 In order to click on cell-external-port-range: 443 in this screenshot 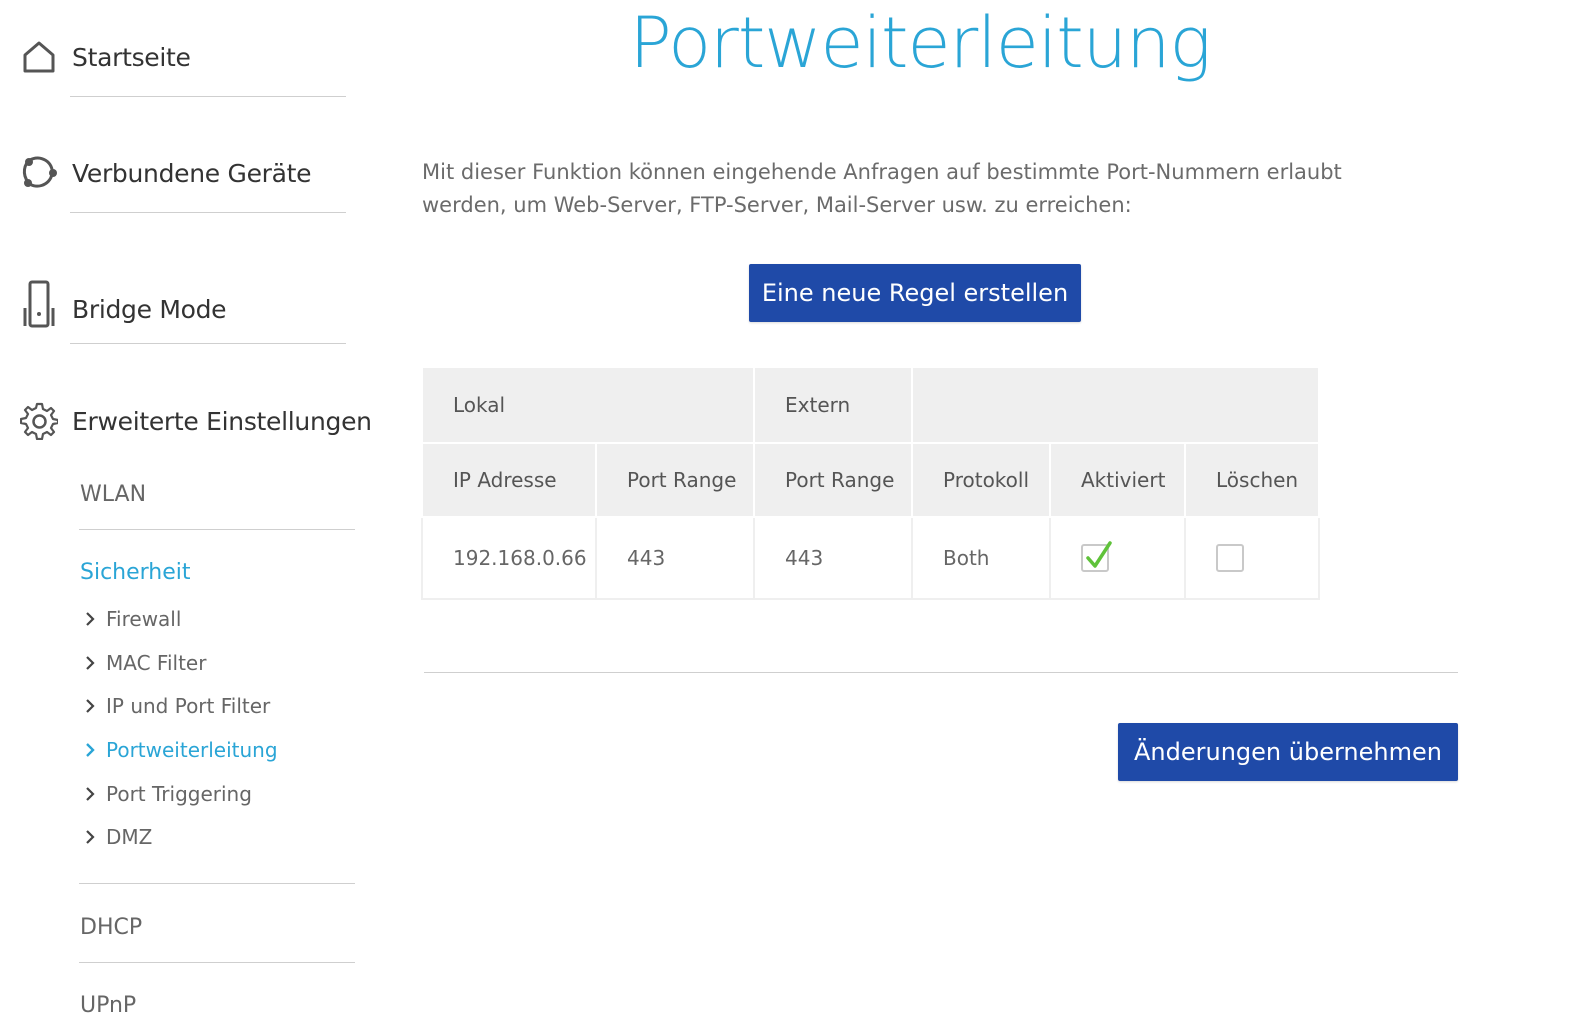, I will do `click(833, 558)`.